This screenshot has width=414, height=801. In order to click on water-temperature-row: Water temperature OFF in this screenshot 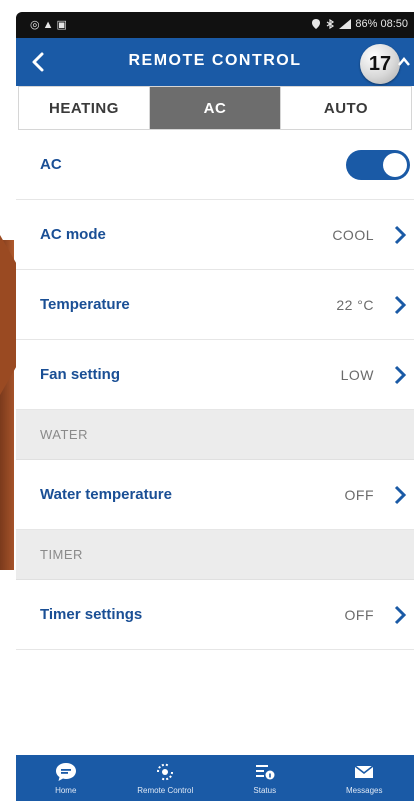, I will do `click(215, 495)`.